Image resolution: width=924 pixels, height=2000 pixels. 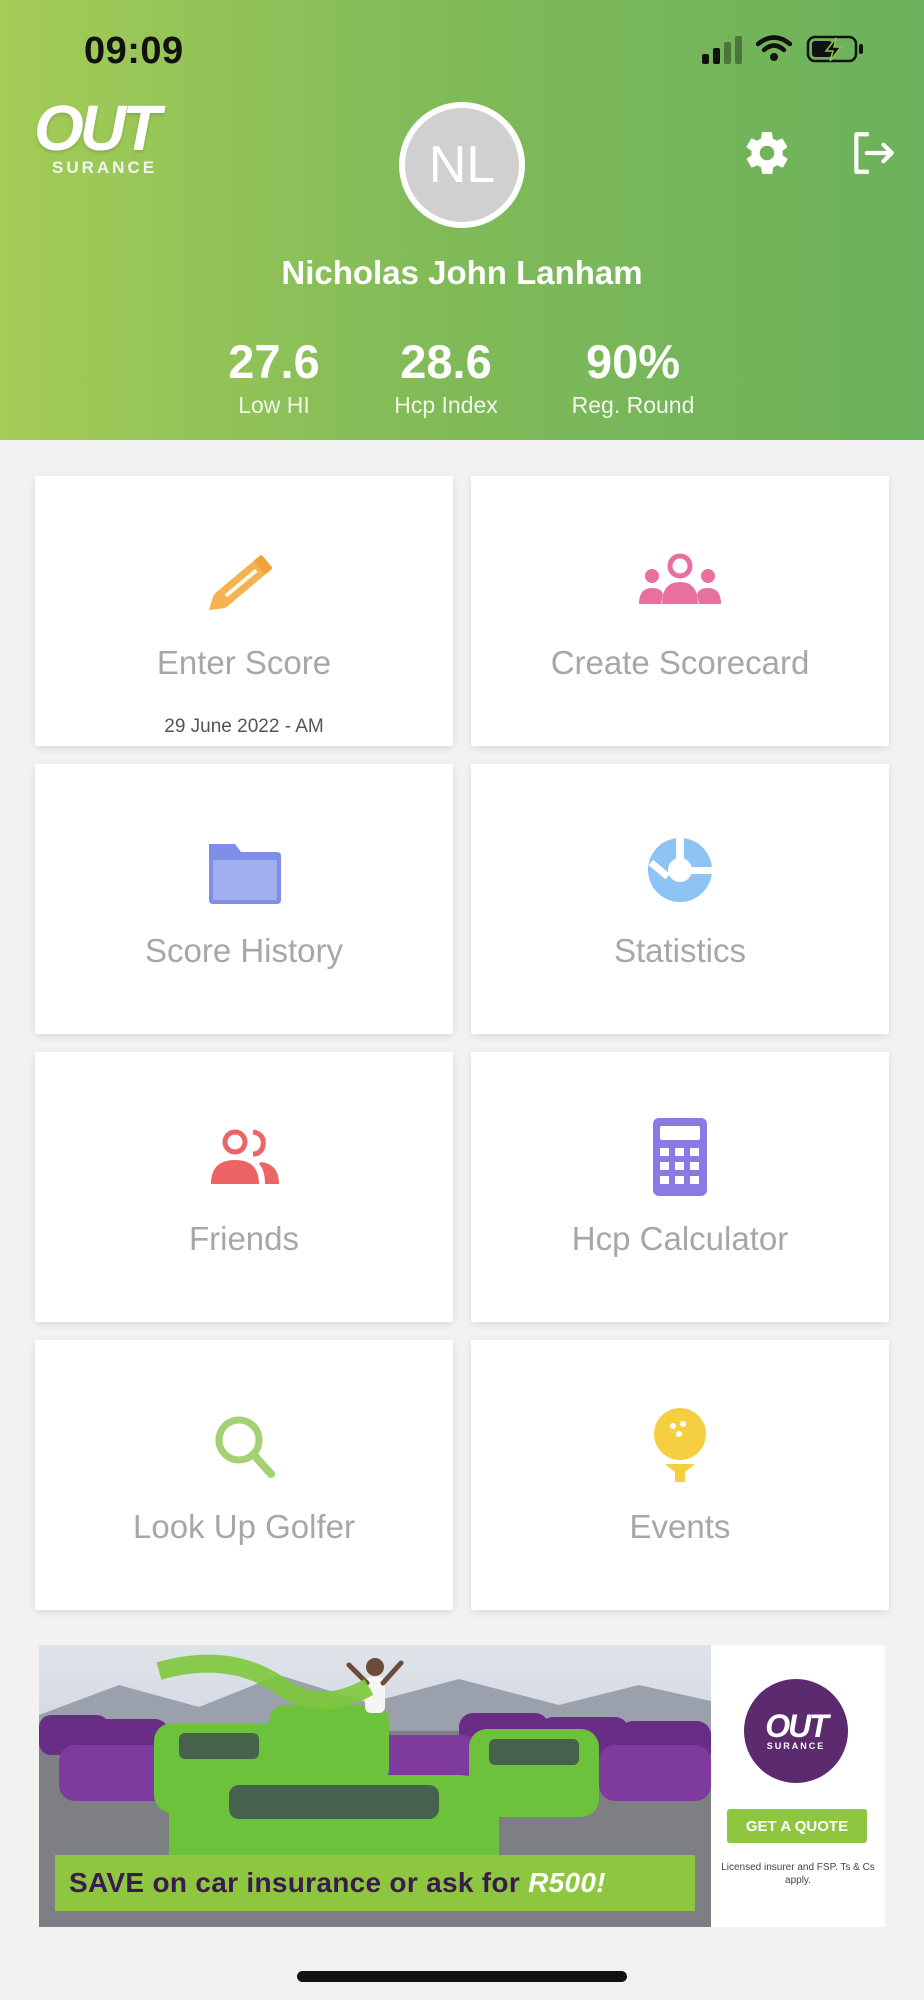 What do you see at coordinates (244, 1238) in the screenshot?
I see `tile-label: Friends` at bounding box center [244, 1238].